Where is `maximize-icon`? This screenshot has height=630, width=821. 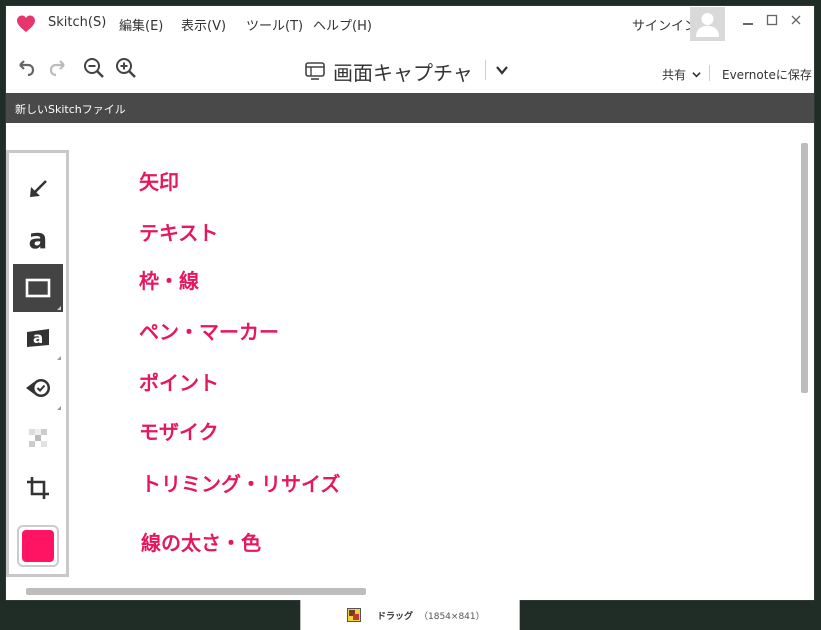
maximize-icon is located at coordinates (772, 20).